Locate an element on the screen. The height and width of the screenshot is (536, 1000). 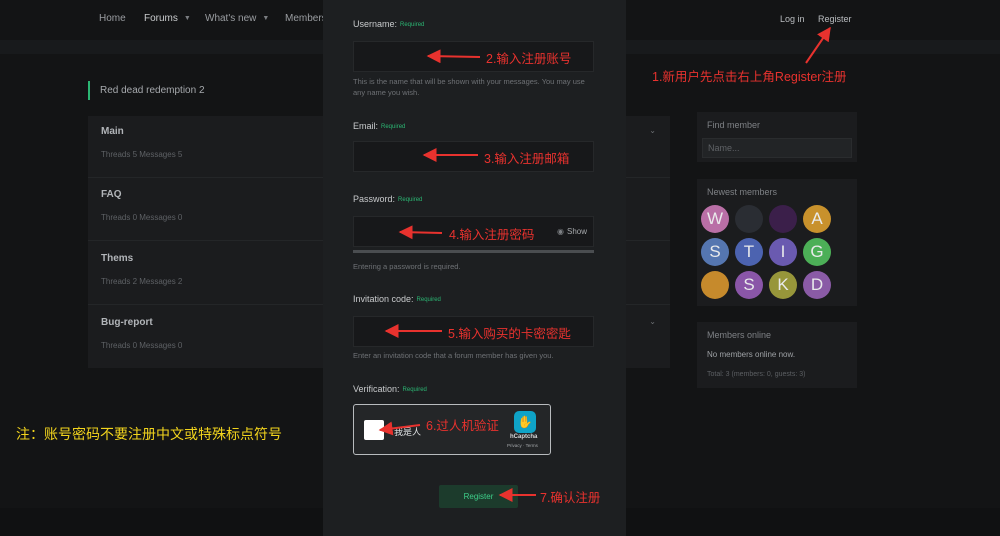
annotation-step7: 7.确认注册 is located at coordinates (570, 498).